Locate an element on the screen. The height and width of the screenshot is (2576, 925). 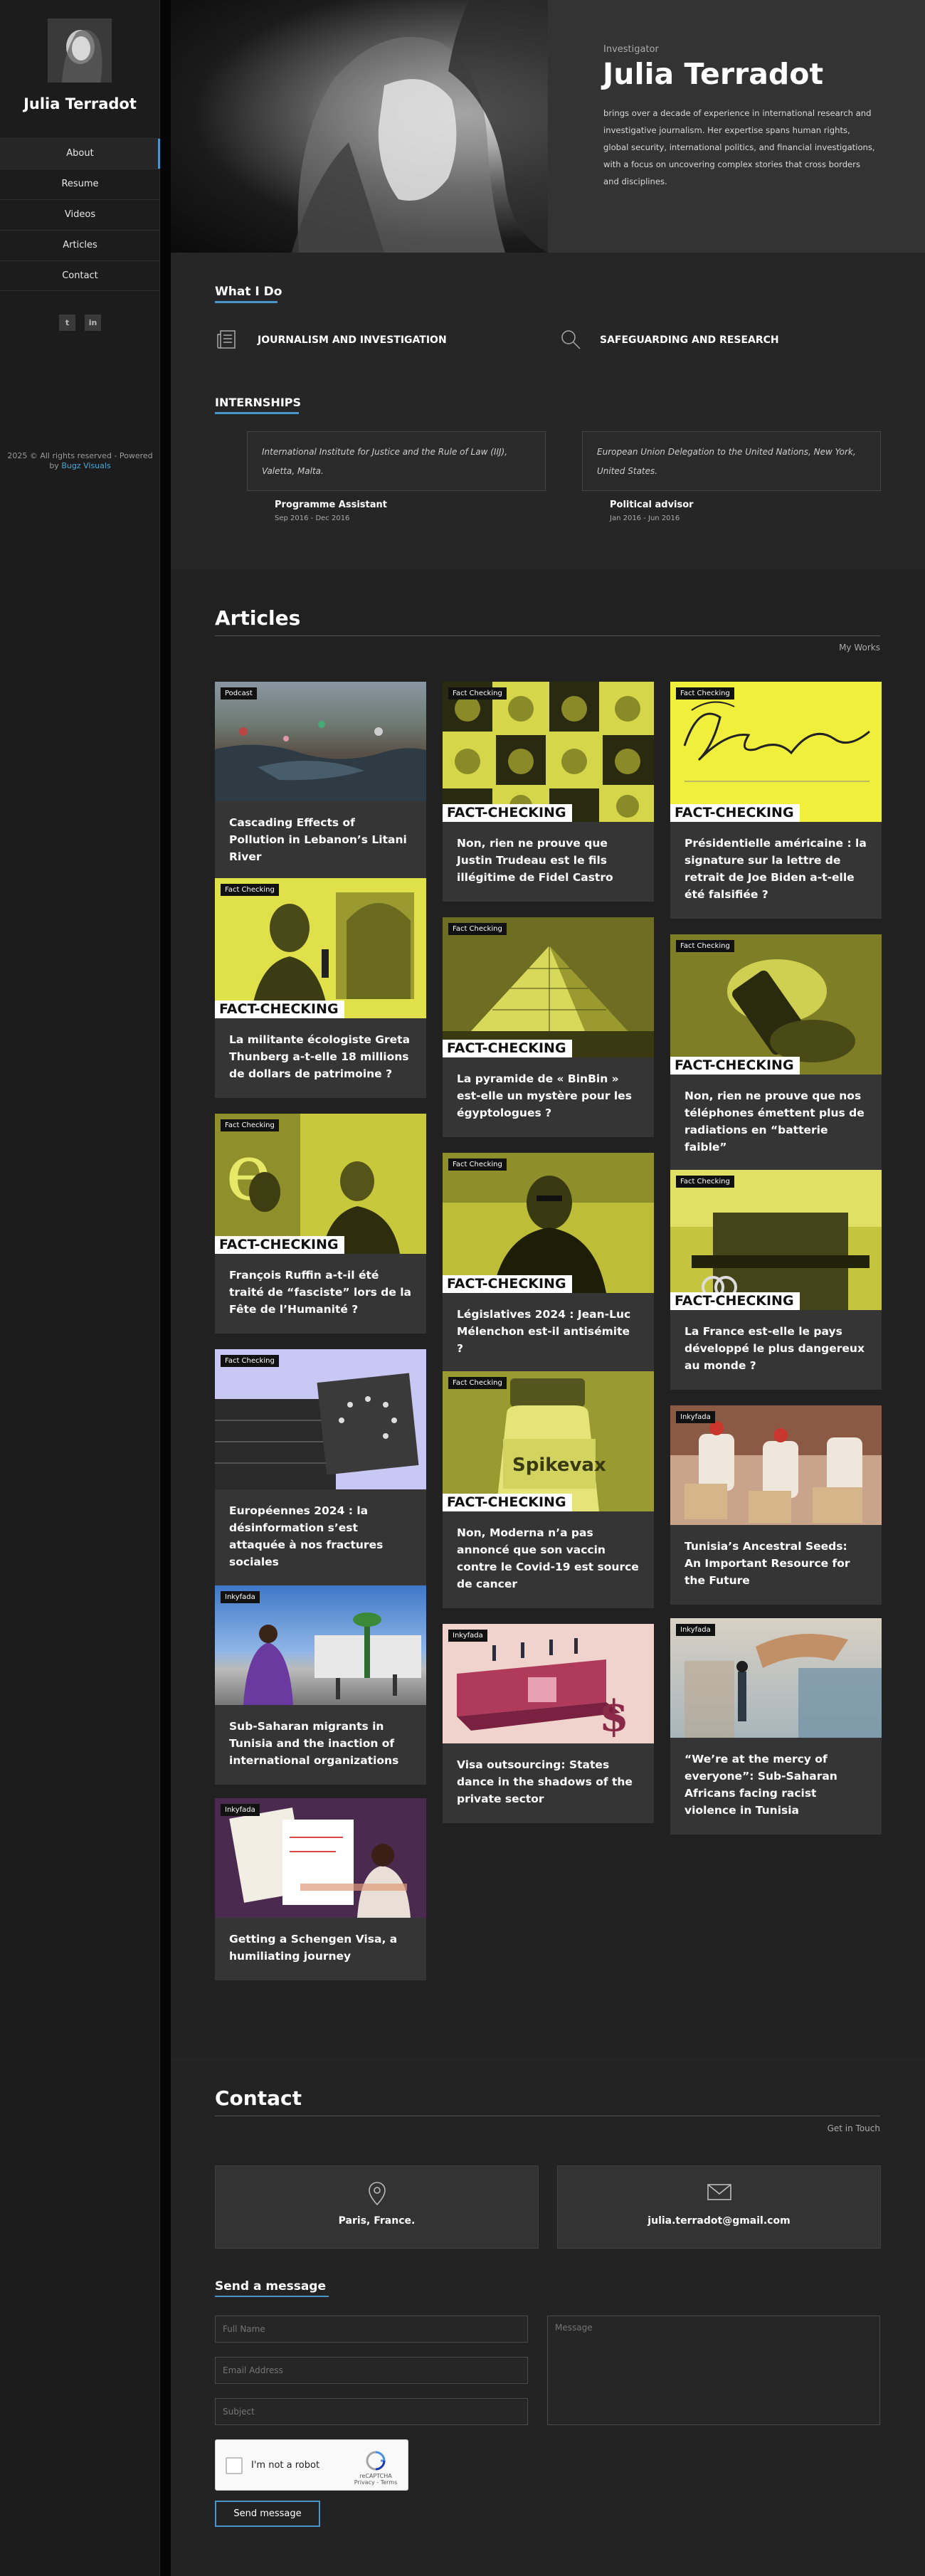
recaptcha-brand-text: reCAPTCHA is located at coordinates (376, 2476).